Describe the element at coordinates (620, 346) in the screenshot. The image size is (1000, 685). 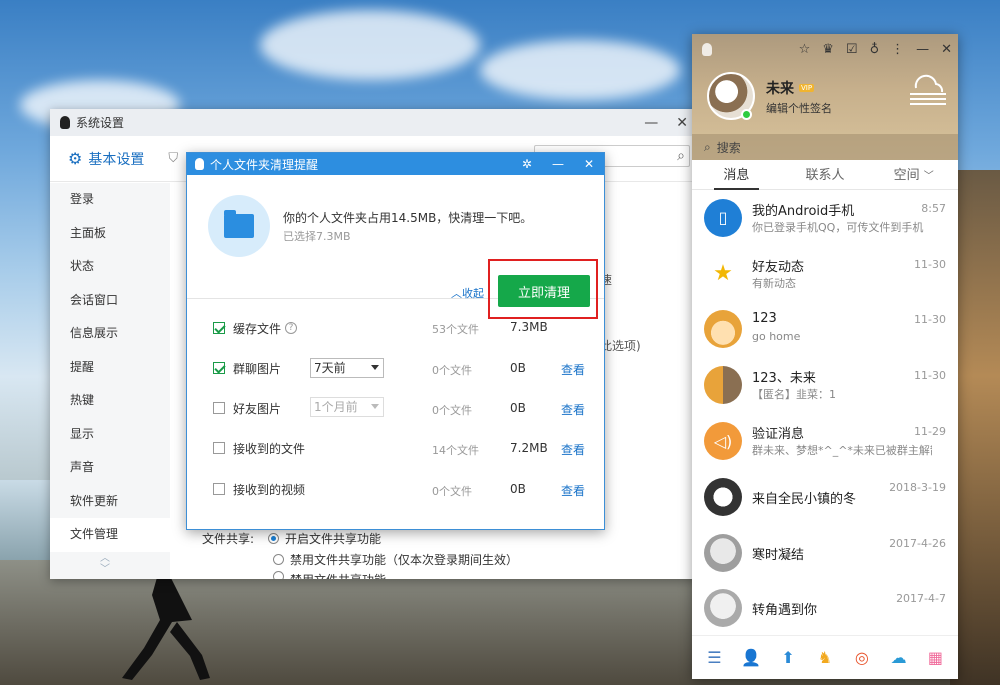
I see `bg-text-fragment-2: 此选项)` at that location.